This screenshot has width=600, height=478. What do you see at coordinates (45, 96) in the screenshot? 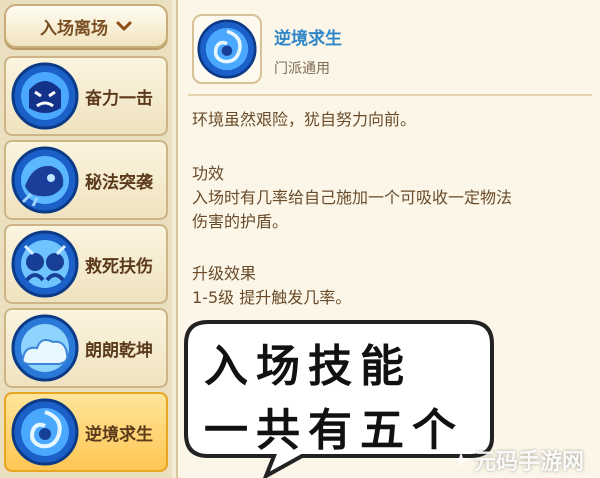
I see `angry-spirit-icon` at bounding box center [45, 96].